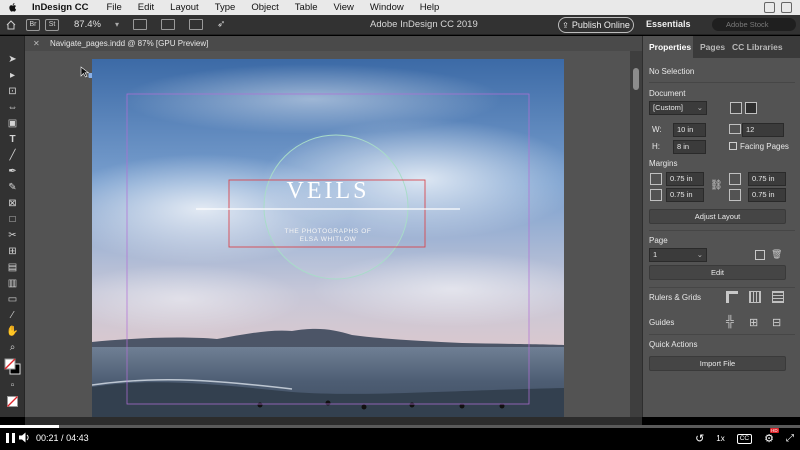 Image resolution: width=800 pixels, height=450 pixels. What do you see at coordinates (12, 385) in the screenshot?
I see `formatting-affects-container-icon: ▫` at bounding box center [12, 385].